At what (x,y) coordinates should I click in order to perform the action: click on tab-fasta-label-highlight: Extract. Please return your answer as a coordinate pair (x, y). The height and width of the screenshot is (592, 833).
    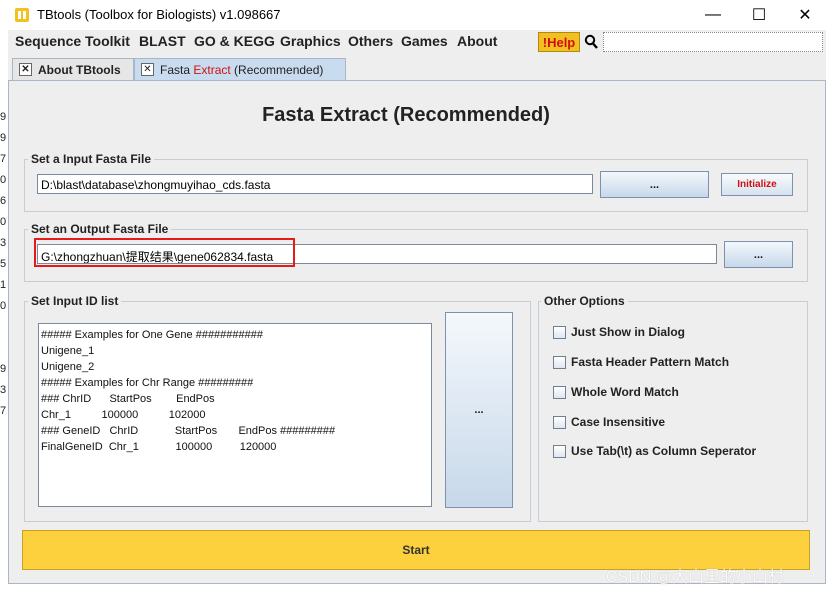
    Looking at the image, I should click on (212, 69).